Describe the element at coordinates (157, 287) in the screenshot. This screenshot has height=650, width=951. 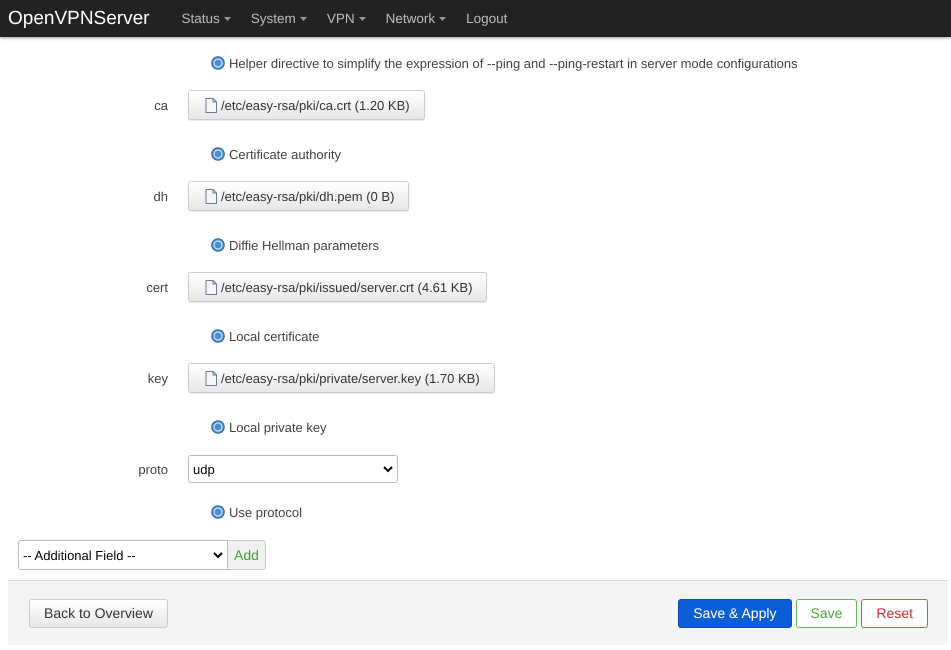
I see `field-label: cert` at that location.